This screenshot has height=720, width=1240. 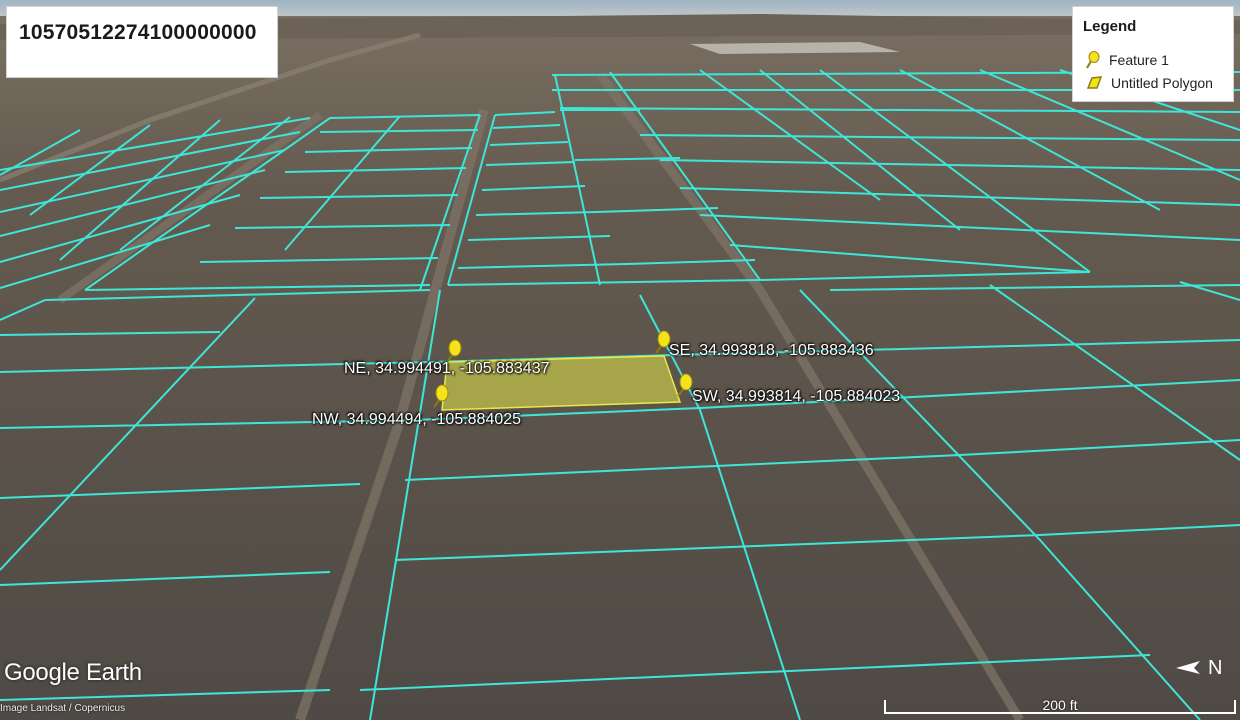 What do you see at coordinates (771, 351) in the screenshot?
I see `pin-label-se: SE, 34.993818, -105.883436` at bounding box center [771, 351].